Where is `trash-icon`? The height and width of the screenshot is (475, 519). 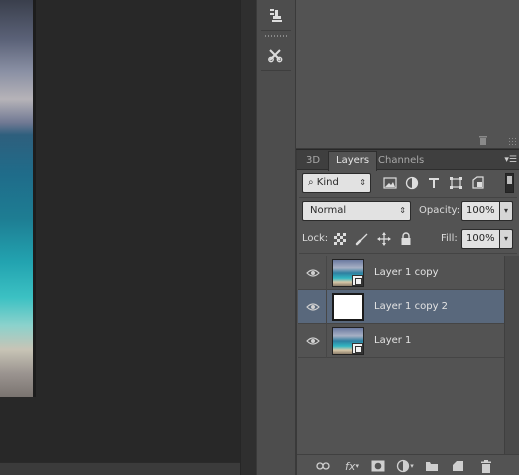 trash-icon is located at coordinates (483, 141).